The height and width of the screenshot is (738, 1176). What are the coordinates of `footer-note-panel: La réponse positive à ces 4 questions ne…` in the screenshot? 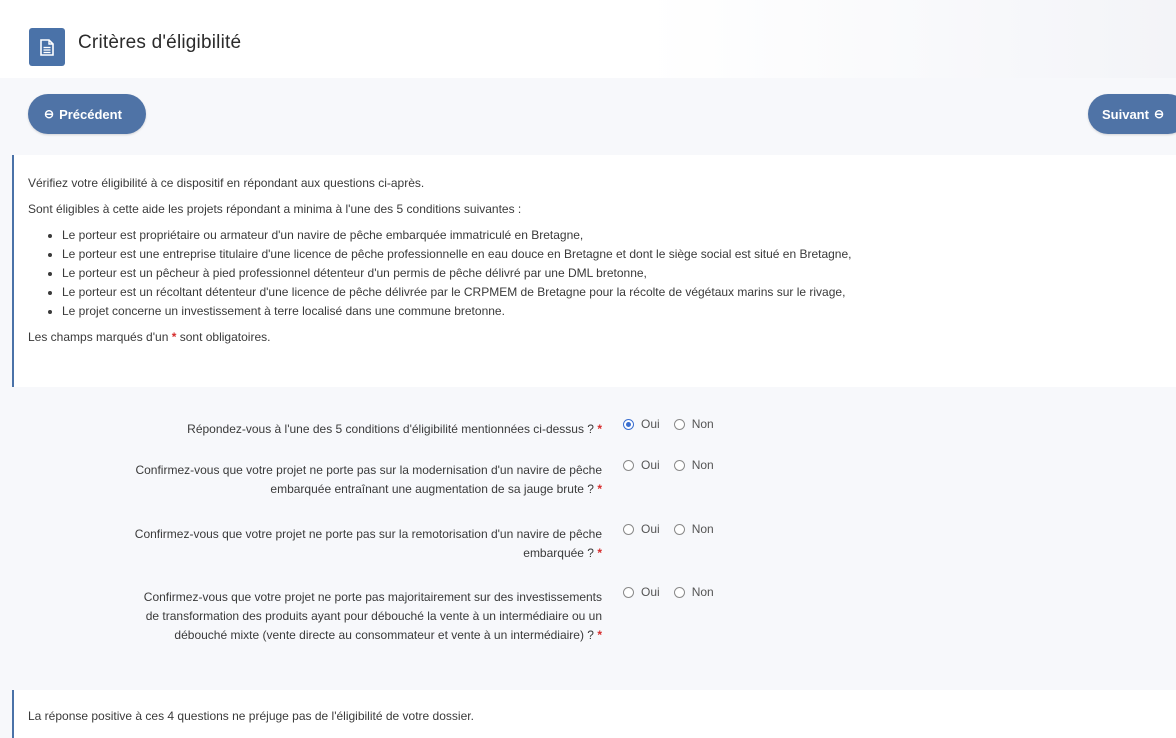 It's located at (594, 714).